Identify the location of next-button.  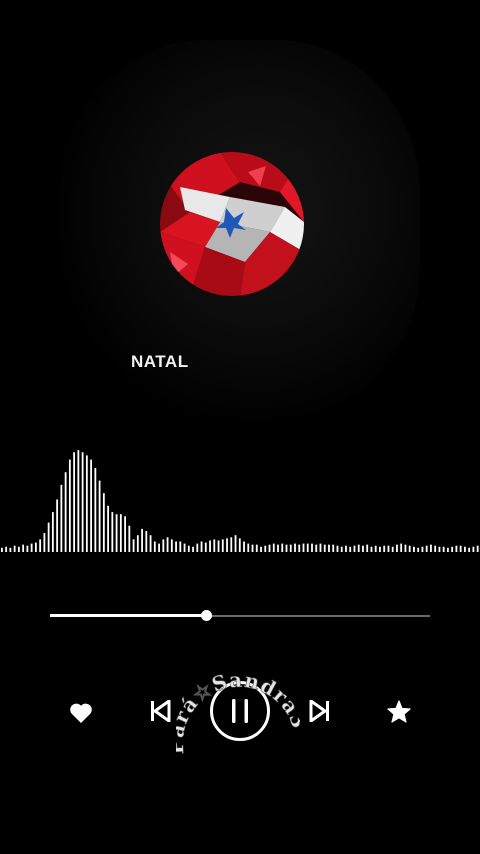
(320, 711).